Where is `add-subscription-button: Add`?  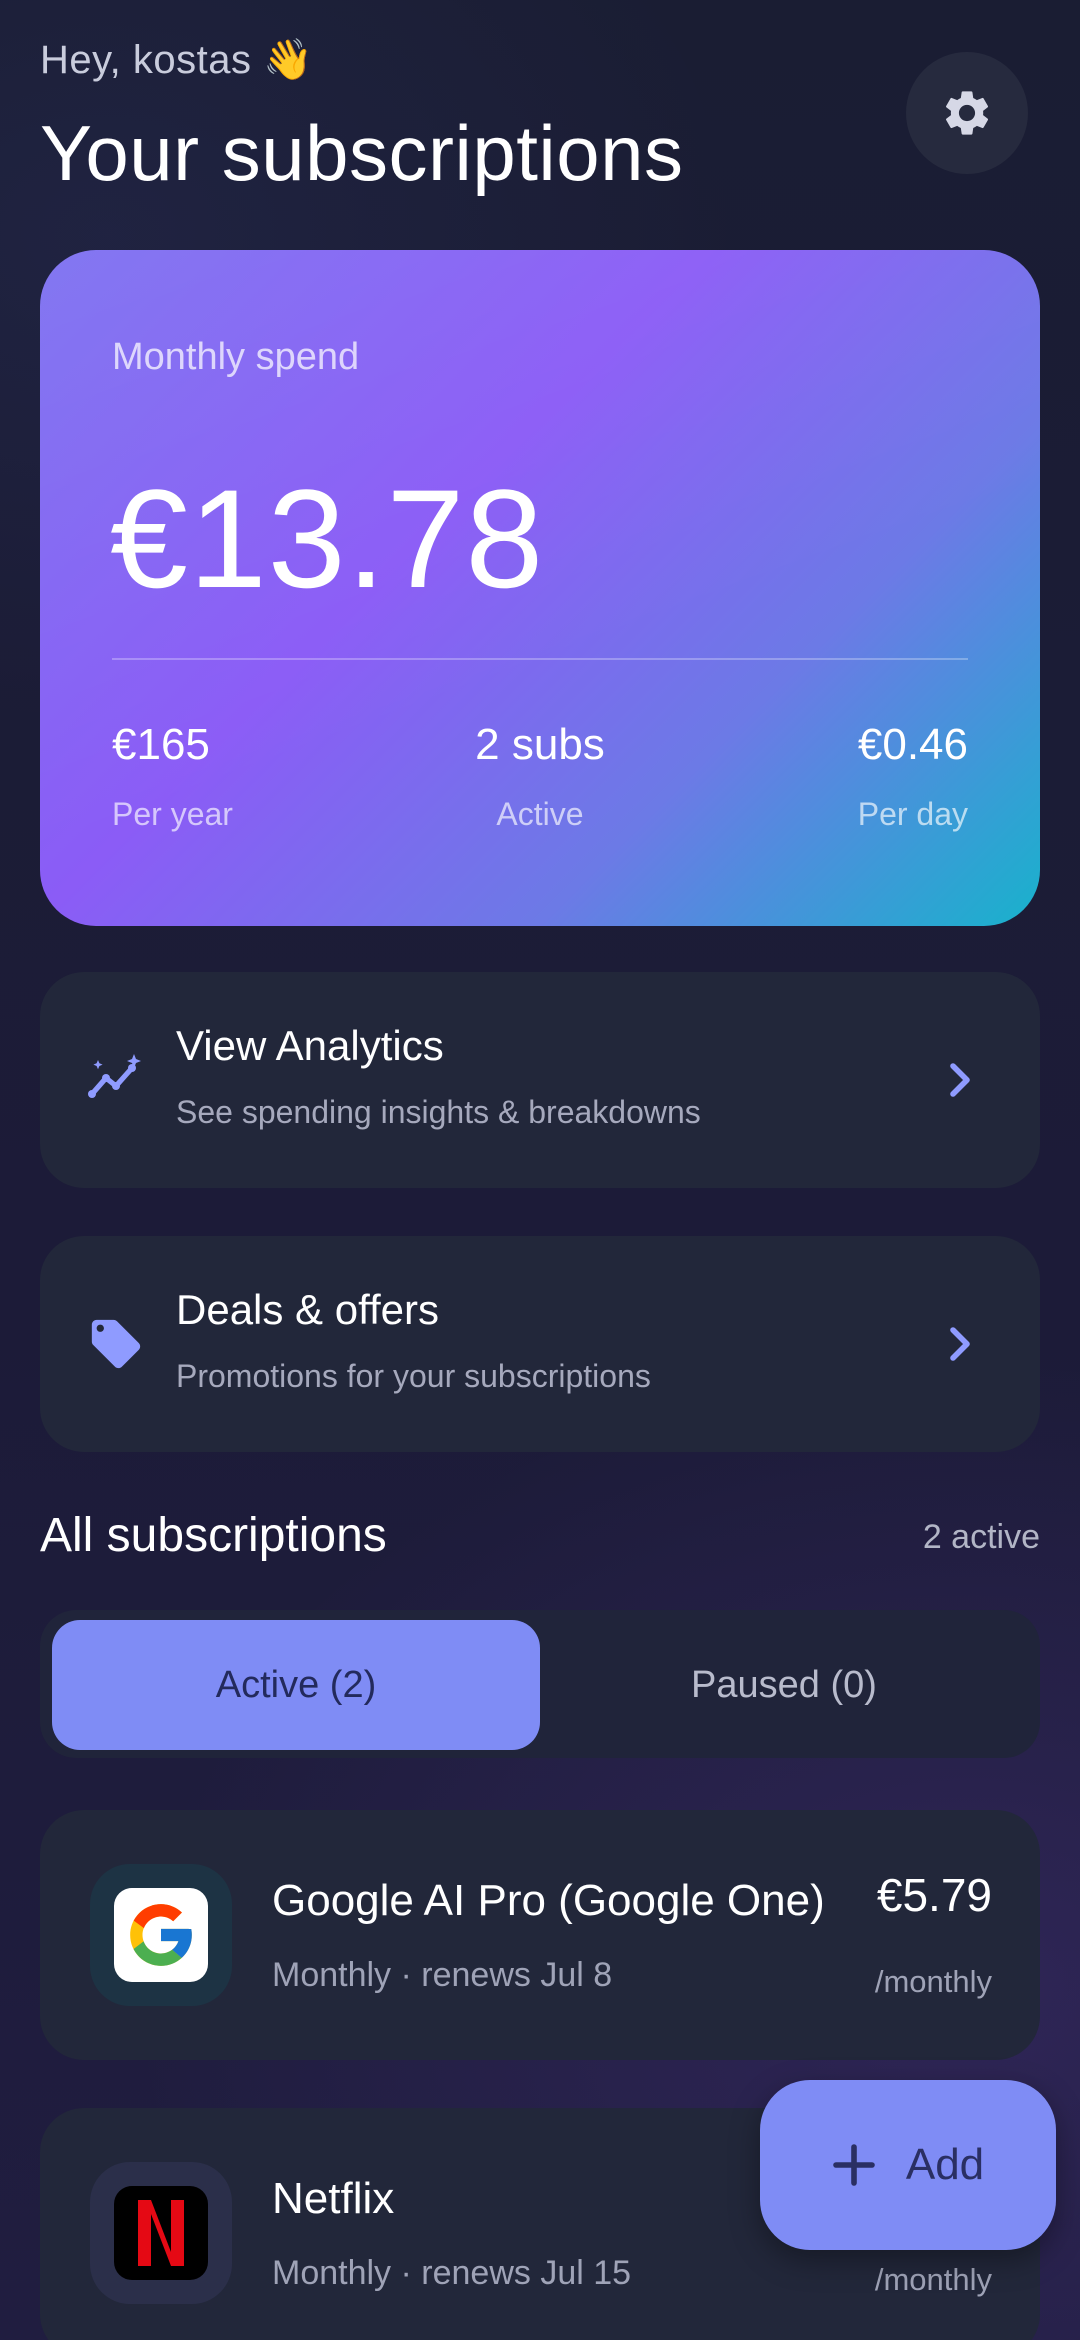
add-subscription-button: Add is located at coordinates (908, 2165).